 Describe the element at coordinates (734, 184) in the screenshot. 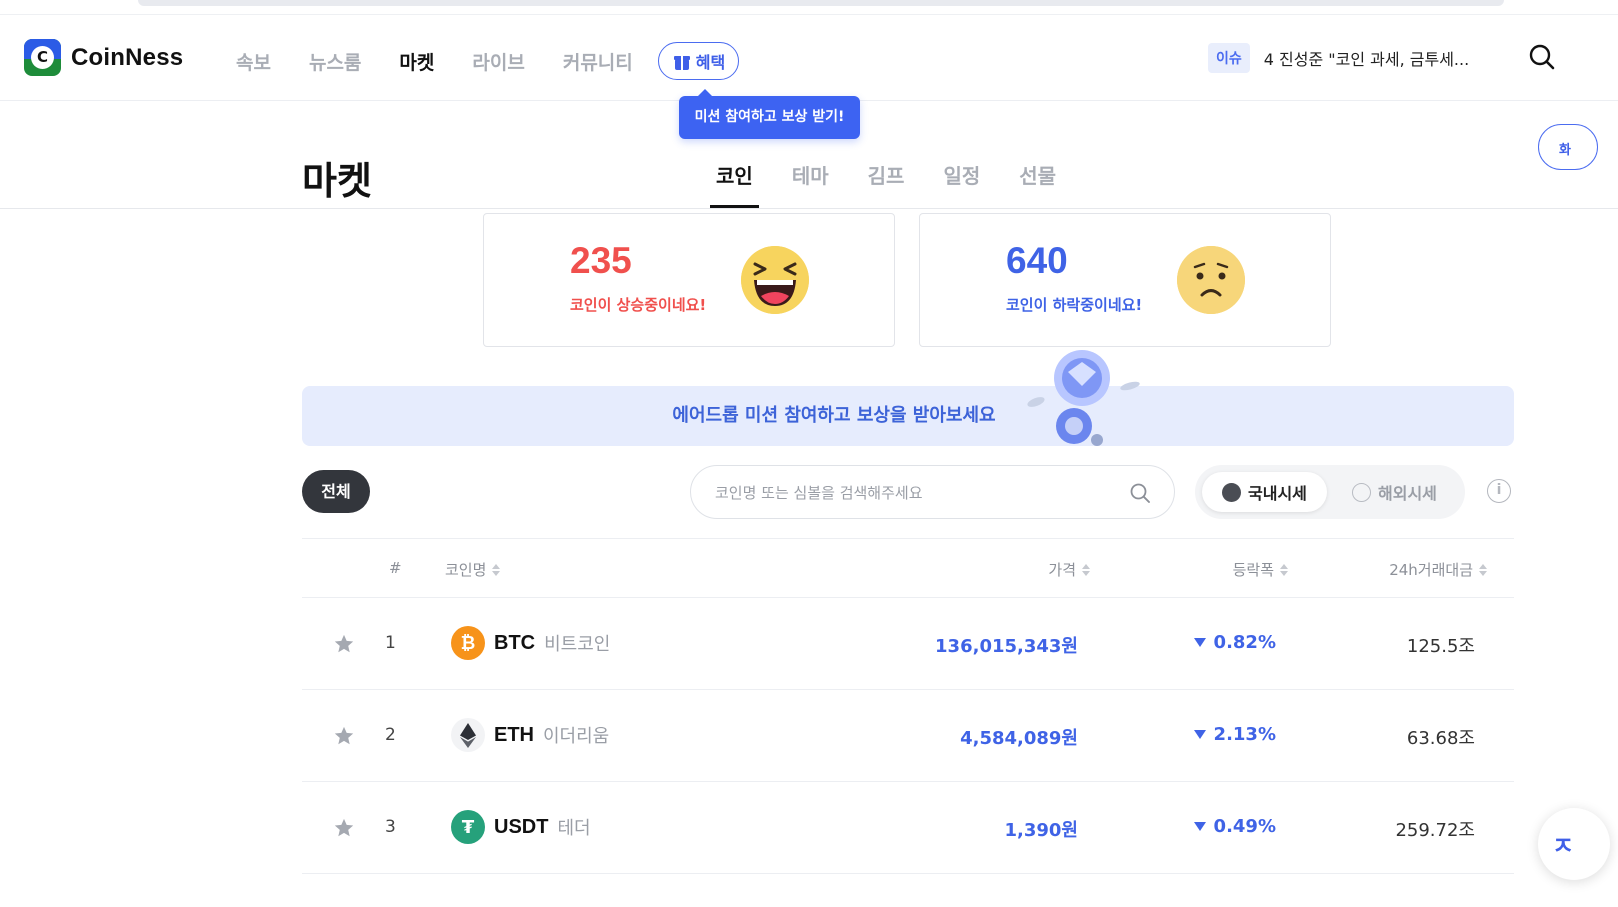

I see `tab-coin: 코인` at that location.